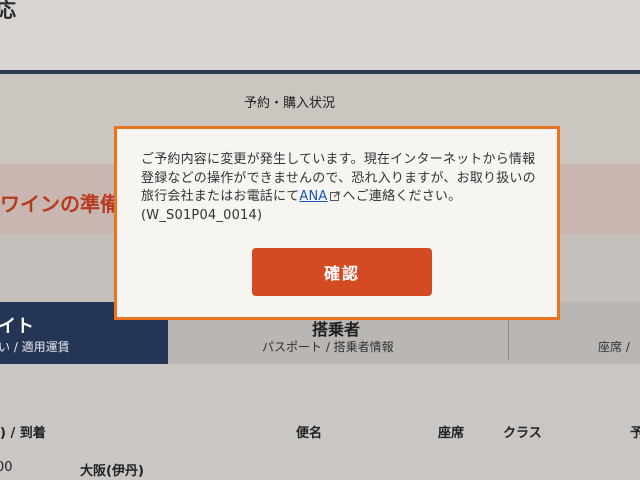  I want to click on tab-passenger-subtitle: パスポート / 搭乗者情報, so click(328, 347).